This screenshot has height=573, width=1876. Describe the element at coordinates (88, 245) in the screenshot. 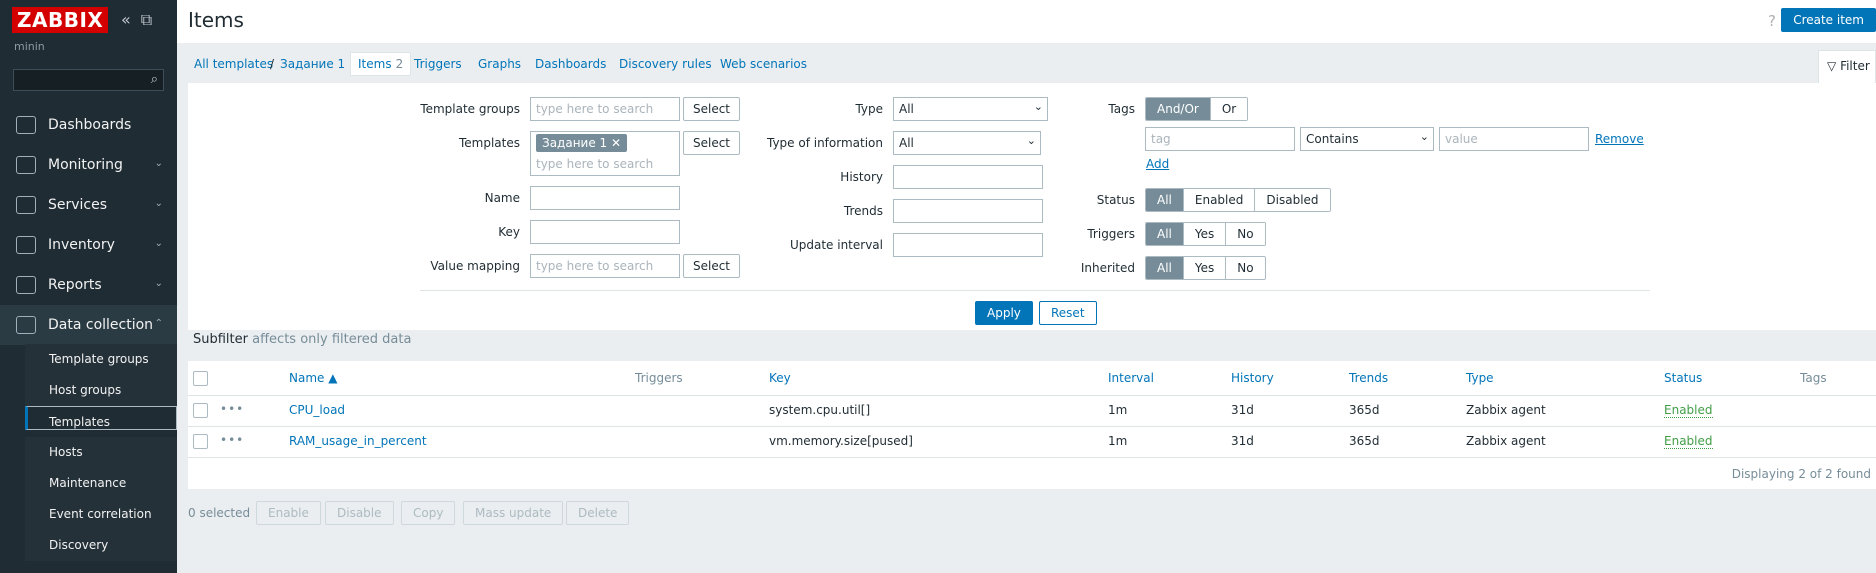

I see `nav-inventory: Inventory ⌄` at that location.